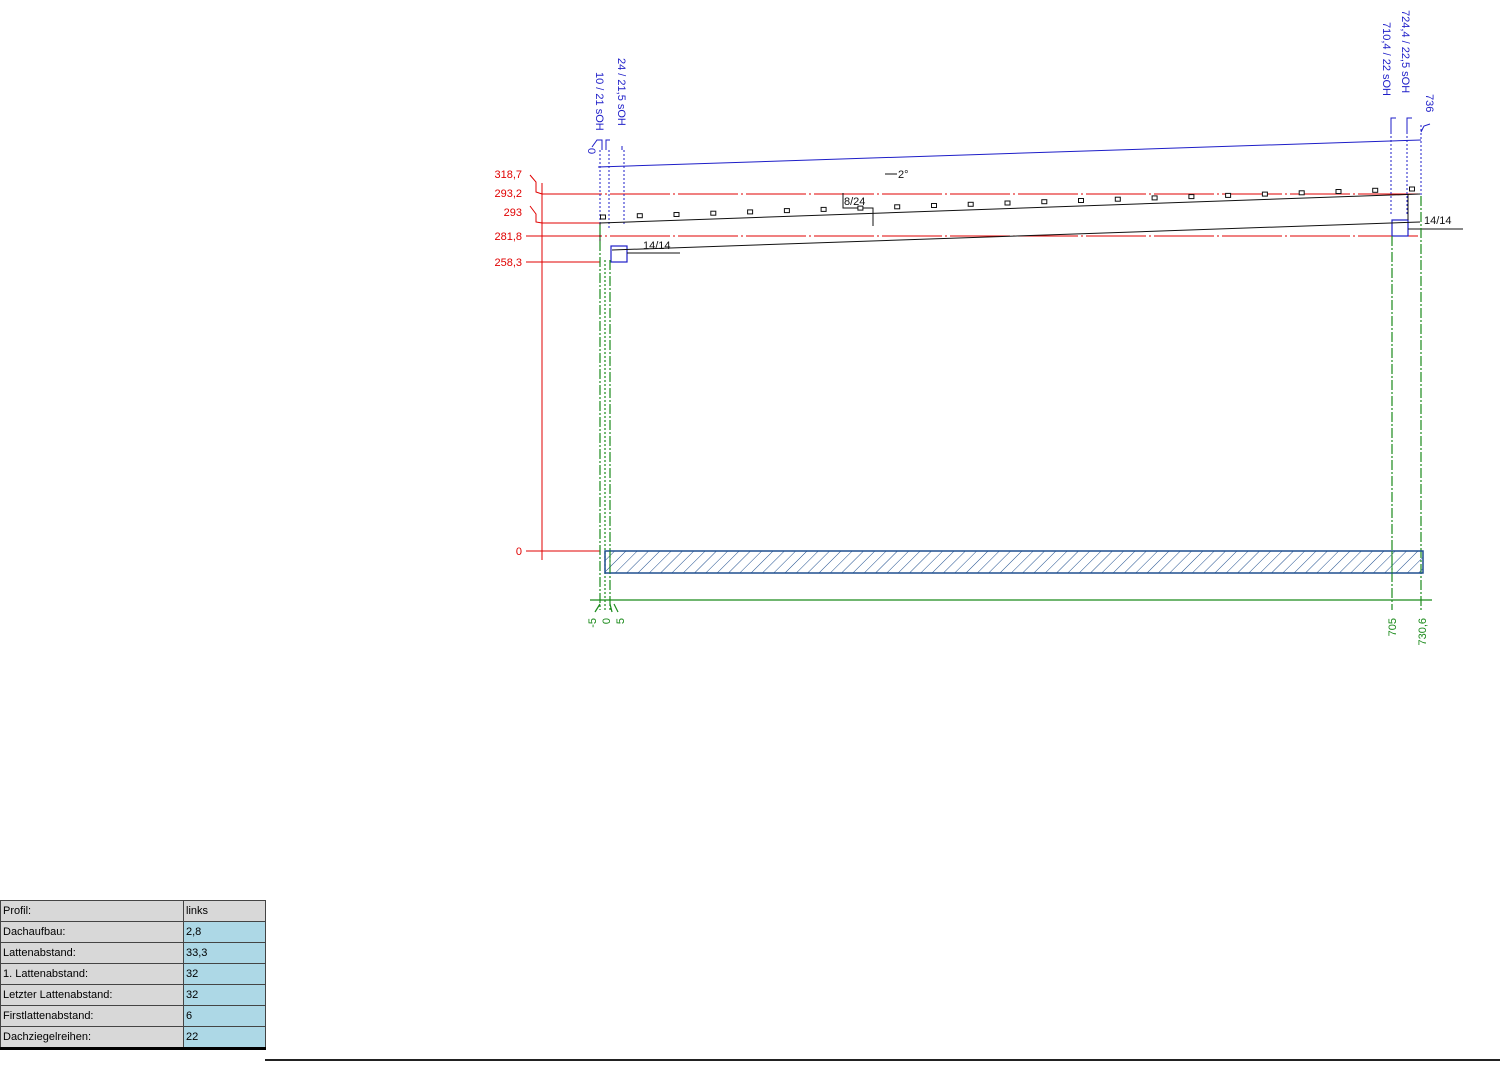  What do you see at coordinates (224, 932) in the screenshot?
I see `param-value: 2,8` at bounding box center [224, 932].